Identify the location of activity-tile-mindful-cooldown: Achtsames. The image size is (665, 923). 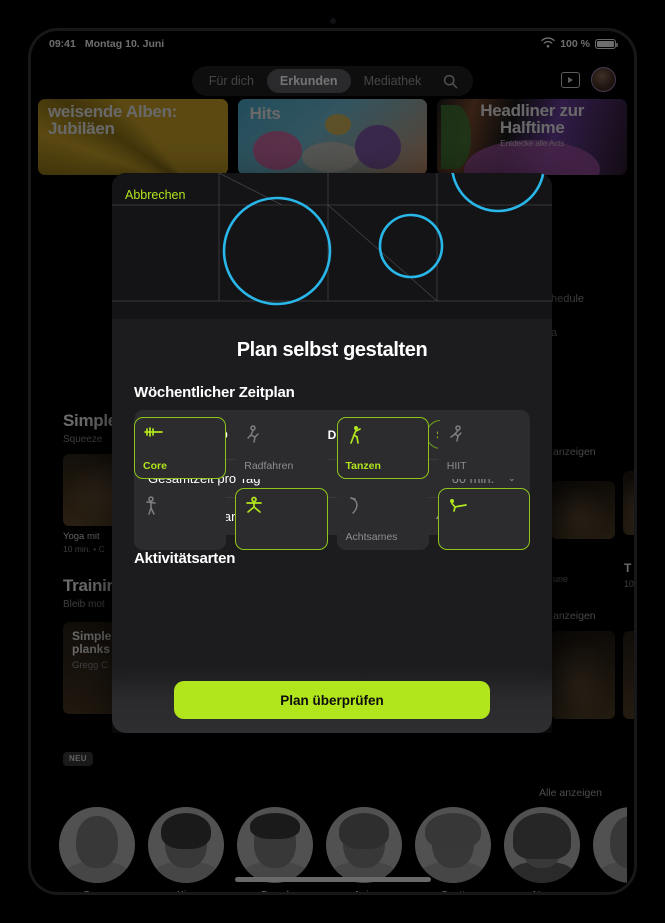
(382, 519).